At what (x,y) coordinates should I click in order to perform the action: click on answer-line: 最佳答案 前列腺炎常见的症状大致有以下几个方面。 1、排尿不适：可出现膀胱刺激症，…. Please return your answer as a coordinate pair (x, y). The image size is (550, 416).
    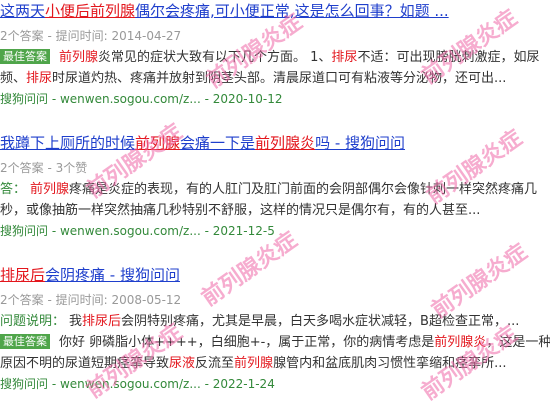
    Looking at the image, I should click on (275, 57).